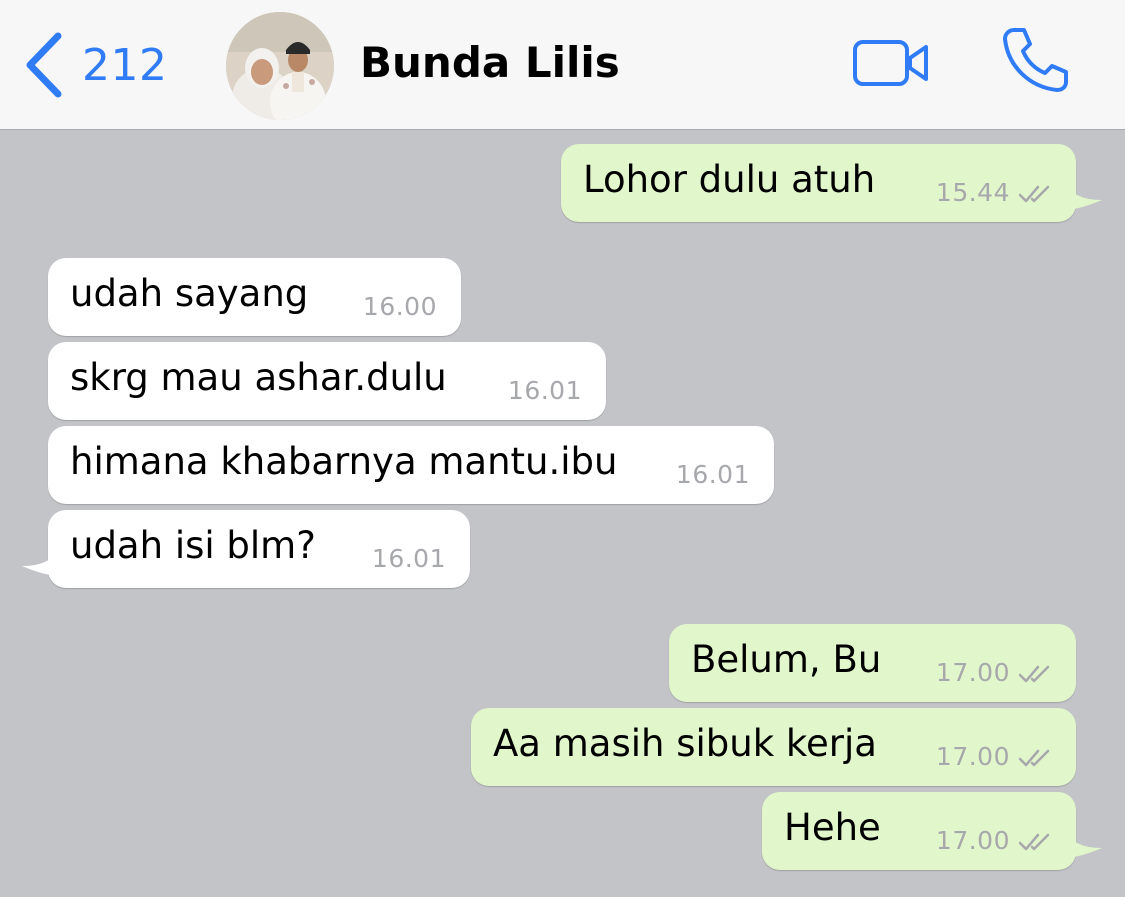 This screenshot has height=897, width=1125. I want to click on unread-count: 212, so click(125, 65).